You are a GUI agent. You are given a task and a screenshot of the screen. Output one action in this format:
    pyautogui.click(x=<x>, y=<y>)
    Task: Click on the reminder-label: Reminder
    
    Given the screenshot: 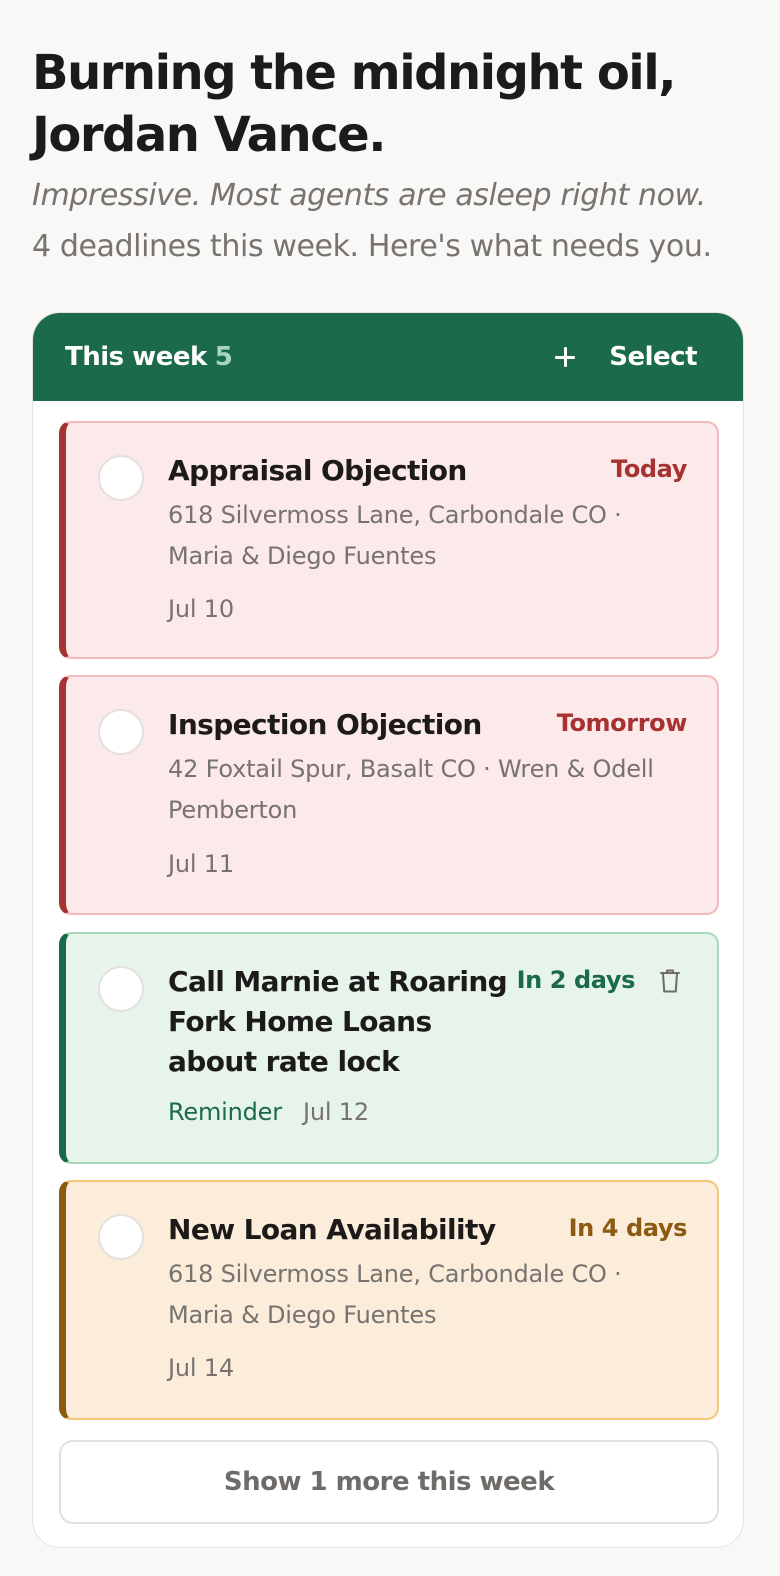 What is the action you would take?
    pyautogui.click(x=225, y=1112)
    